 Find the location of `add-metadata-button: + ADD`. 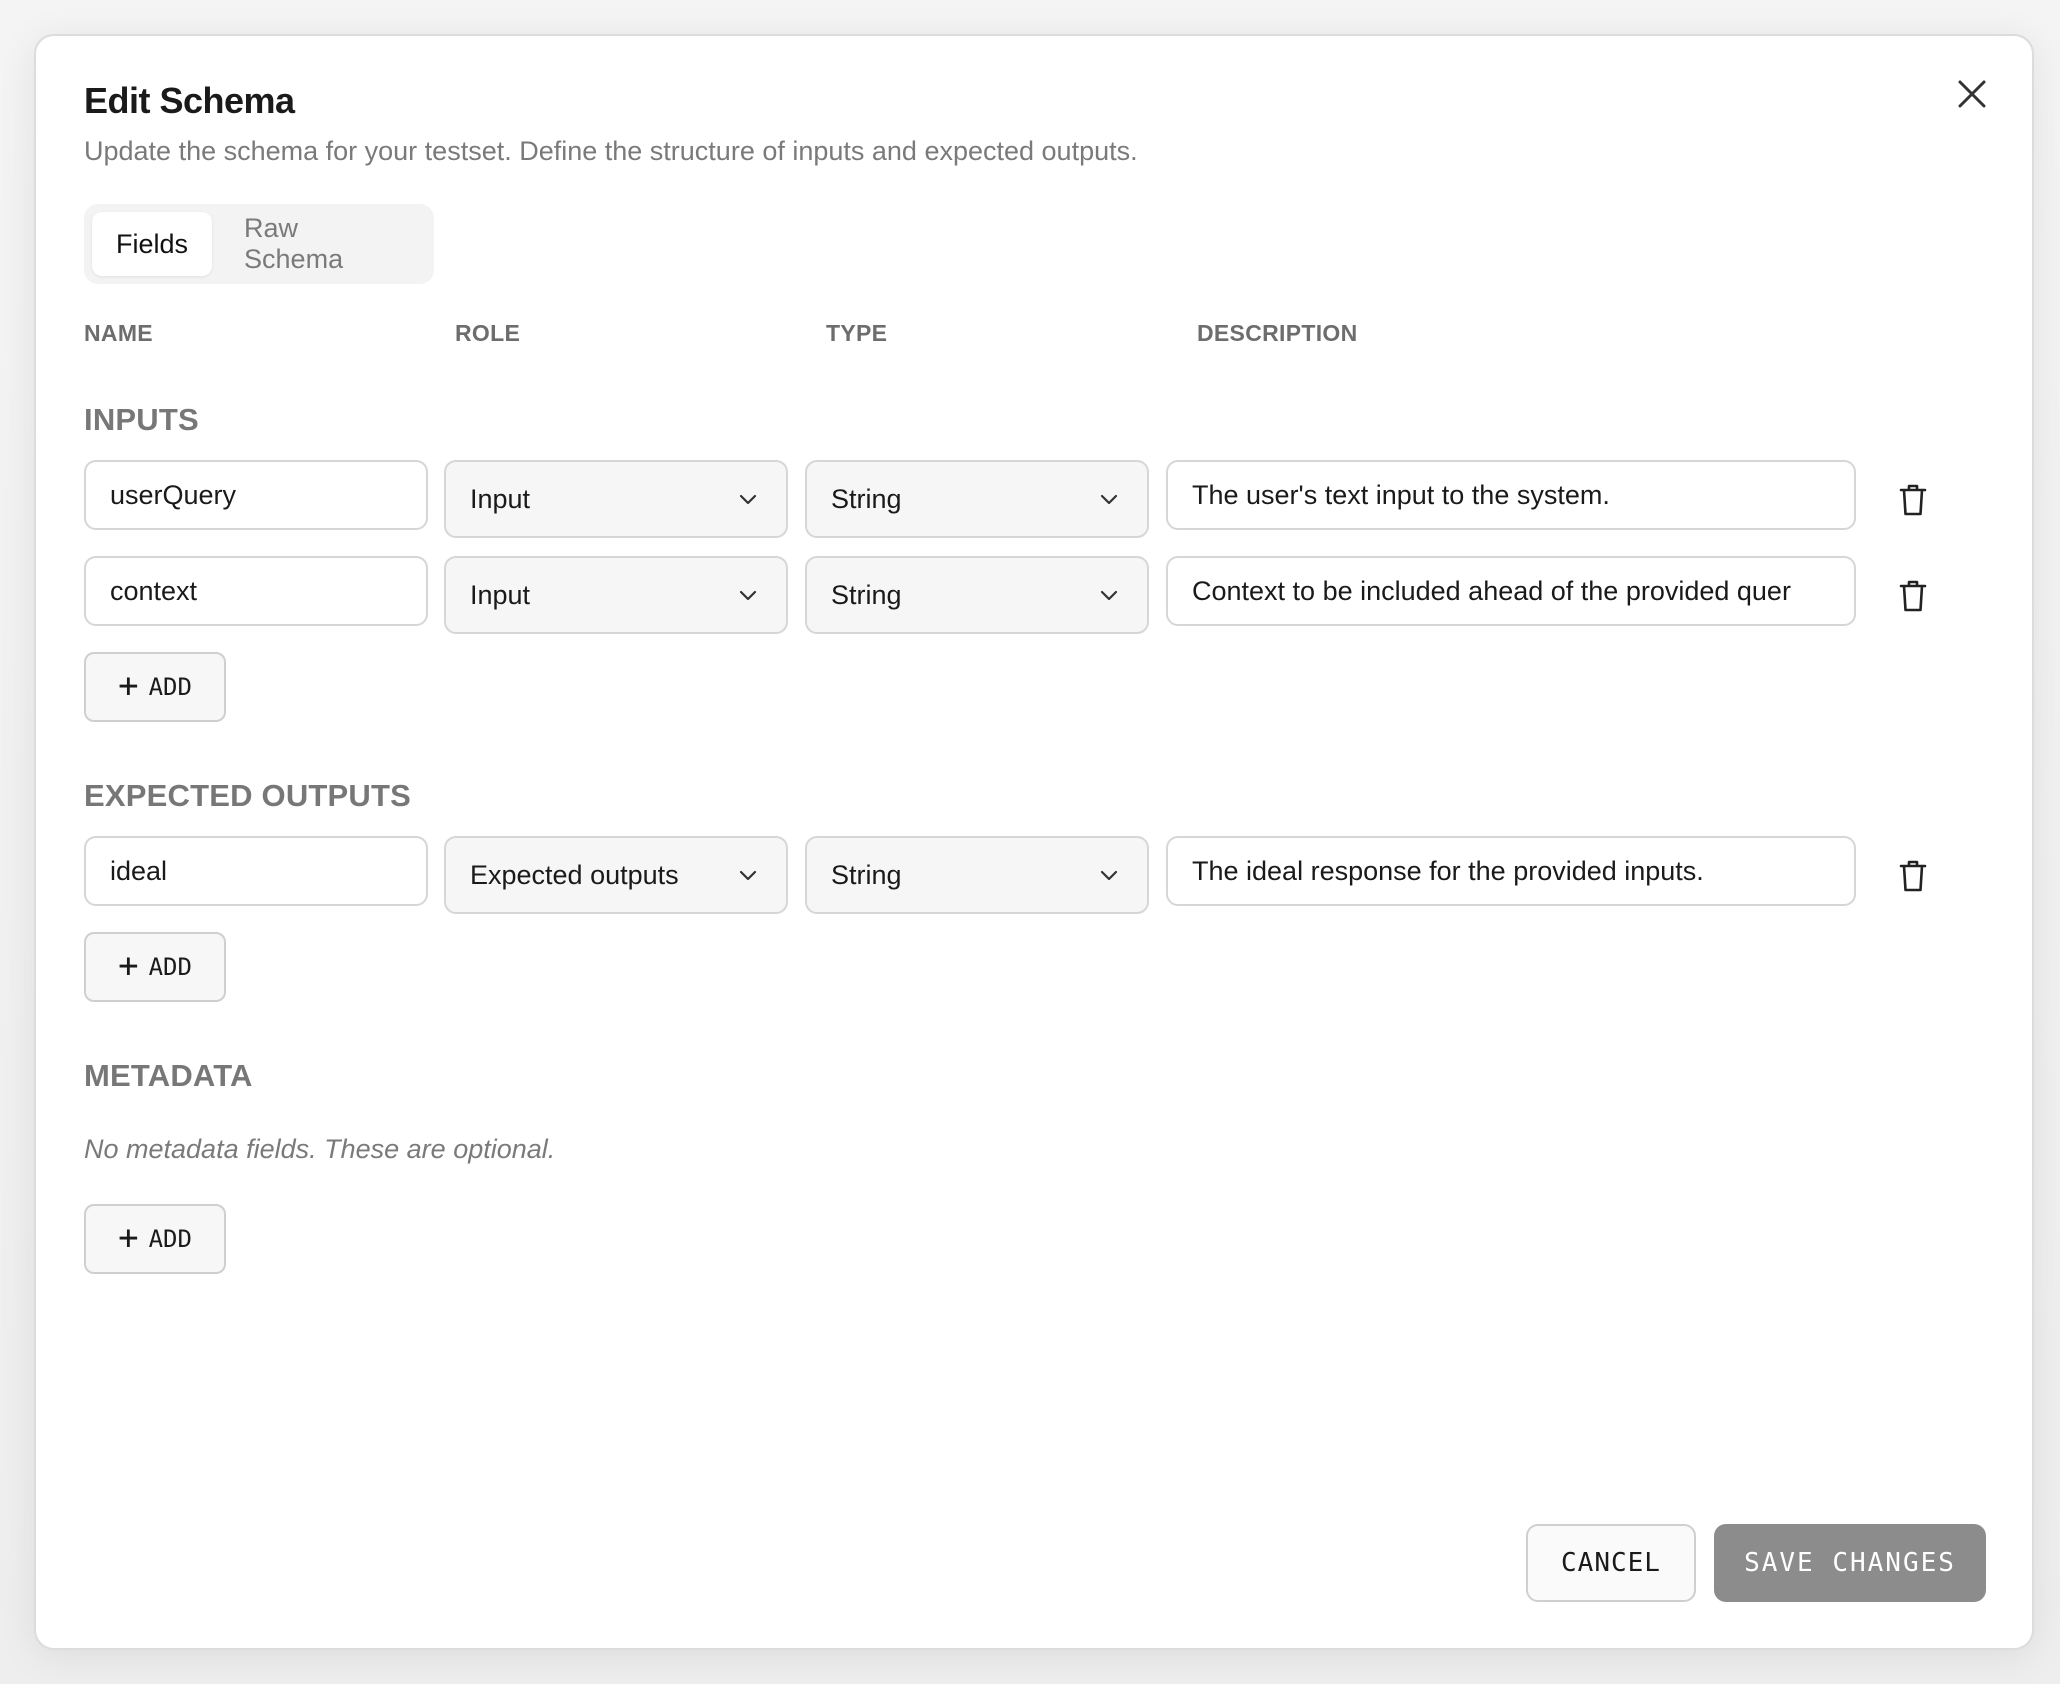

add-metadata-button: + ADD is located at coordinates (155, 1239).